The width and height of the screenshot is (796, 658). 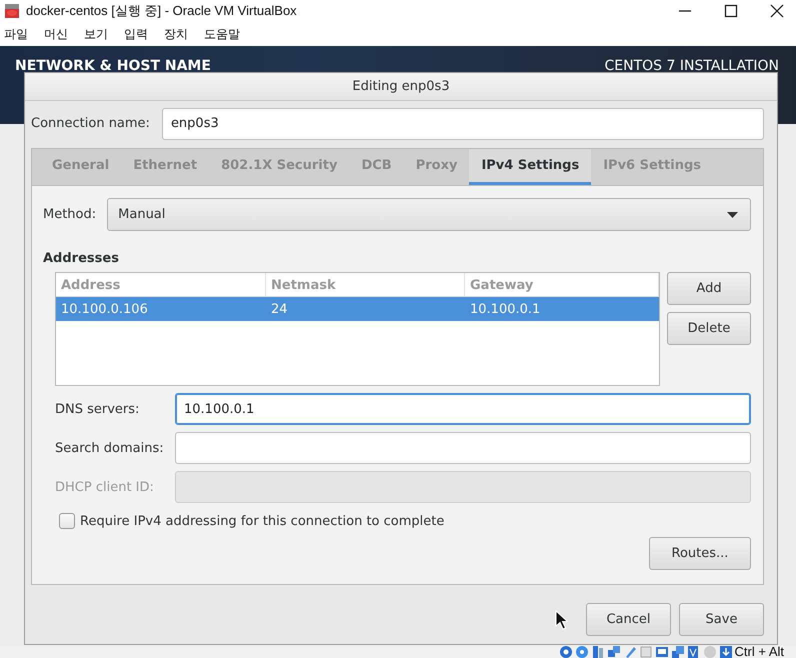 What do you see at coordinates (279, 309) in the screenshot?
I see `table-cell-text: 24` at bounding box center [279, 309].